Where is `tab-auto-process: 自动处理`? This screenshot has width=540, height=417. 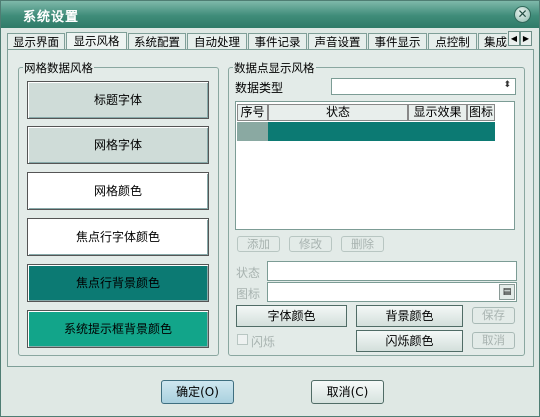
tab-auto-process: 自动处理 is located at coordinates (217, 41).